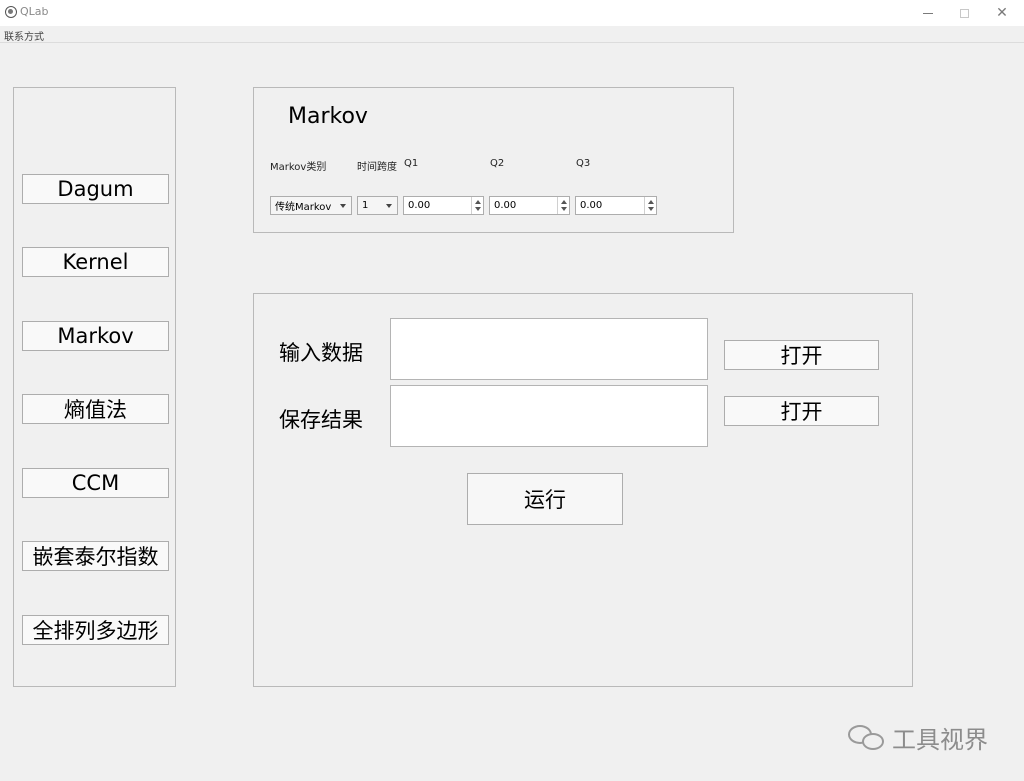 This screenshot has height=781, width=1024. Describe the element at coordinates (95, 336) in the screenshot. I see `markov-button: Markov` at that location.